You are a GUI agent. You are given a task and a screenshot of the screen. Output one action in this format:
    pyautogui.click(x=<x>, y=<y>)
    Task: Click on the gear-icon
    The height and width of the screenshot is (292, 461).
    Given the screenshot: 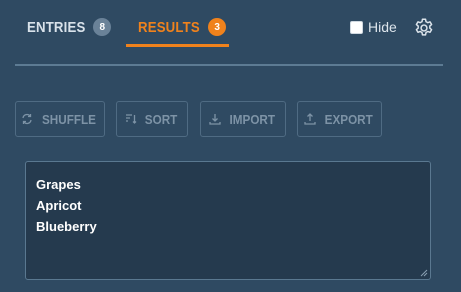 What is the action you would take?
    pyautogui.click(x=424, y=28)
    